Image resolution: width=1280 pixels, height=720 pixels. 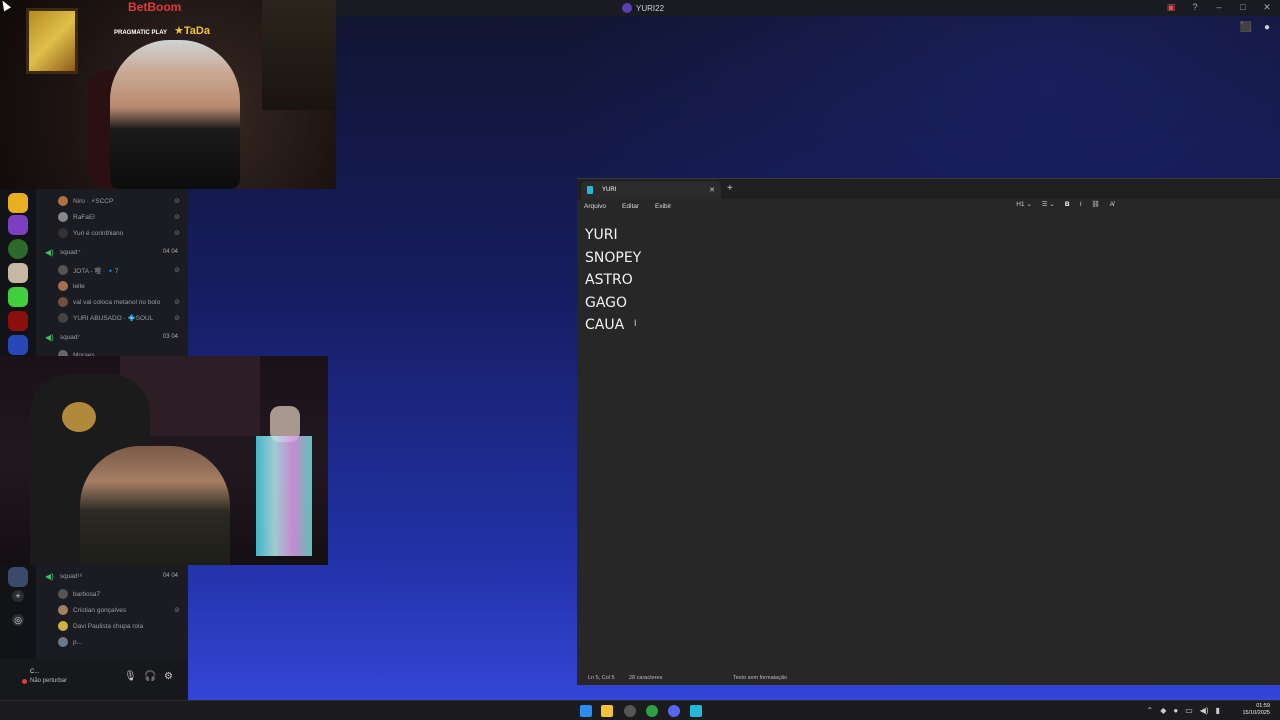 What do you see at coordinates (112, 302) in the screenshot?
I see `voice-user-row: val val coloca metanol no bolo ⊘` at bounding box center [112, 302].